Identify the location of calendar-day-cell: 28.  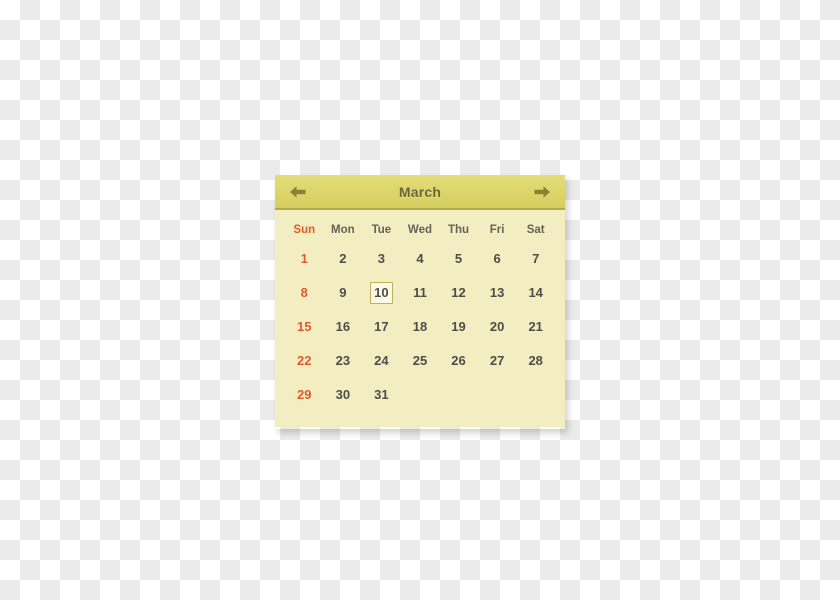
(535, 361).